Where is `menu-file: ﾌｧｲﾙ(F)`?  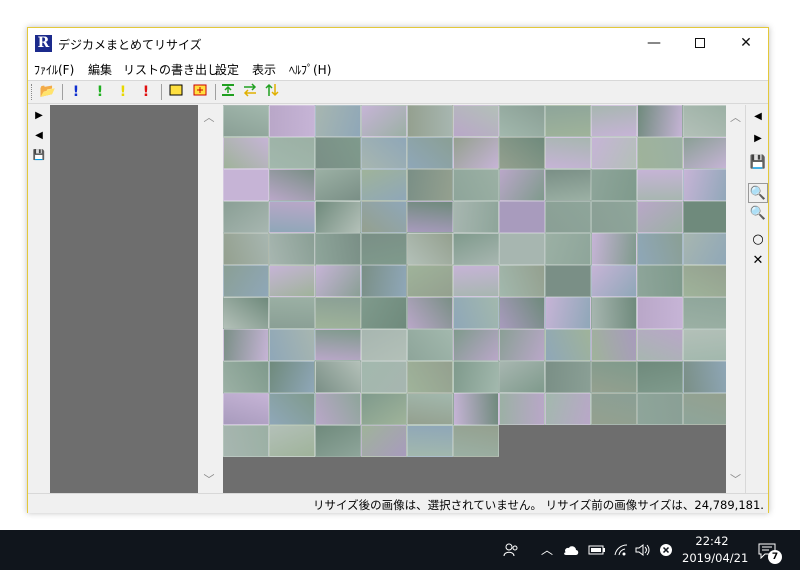
menu-file: ﾌｧｲﾙ(F) is located at coordinates (54, 69).